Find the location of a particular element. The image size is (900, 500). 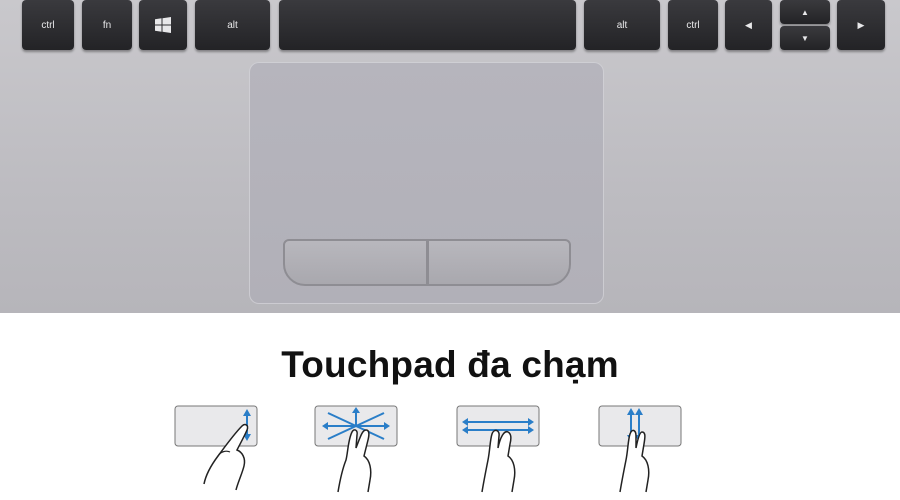

ctrl-right-key: ctrl is located at coordinates (693, 25).